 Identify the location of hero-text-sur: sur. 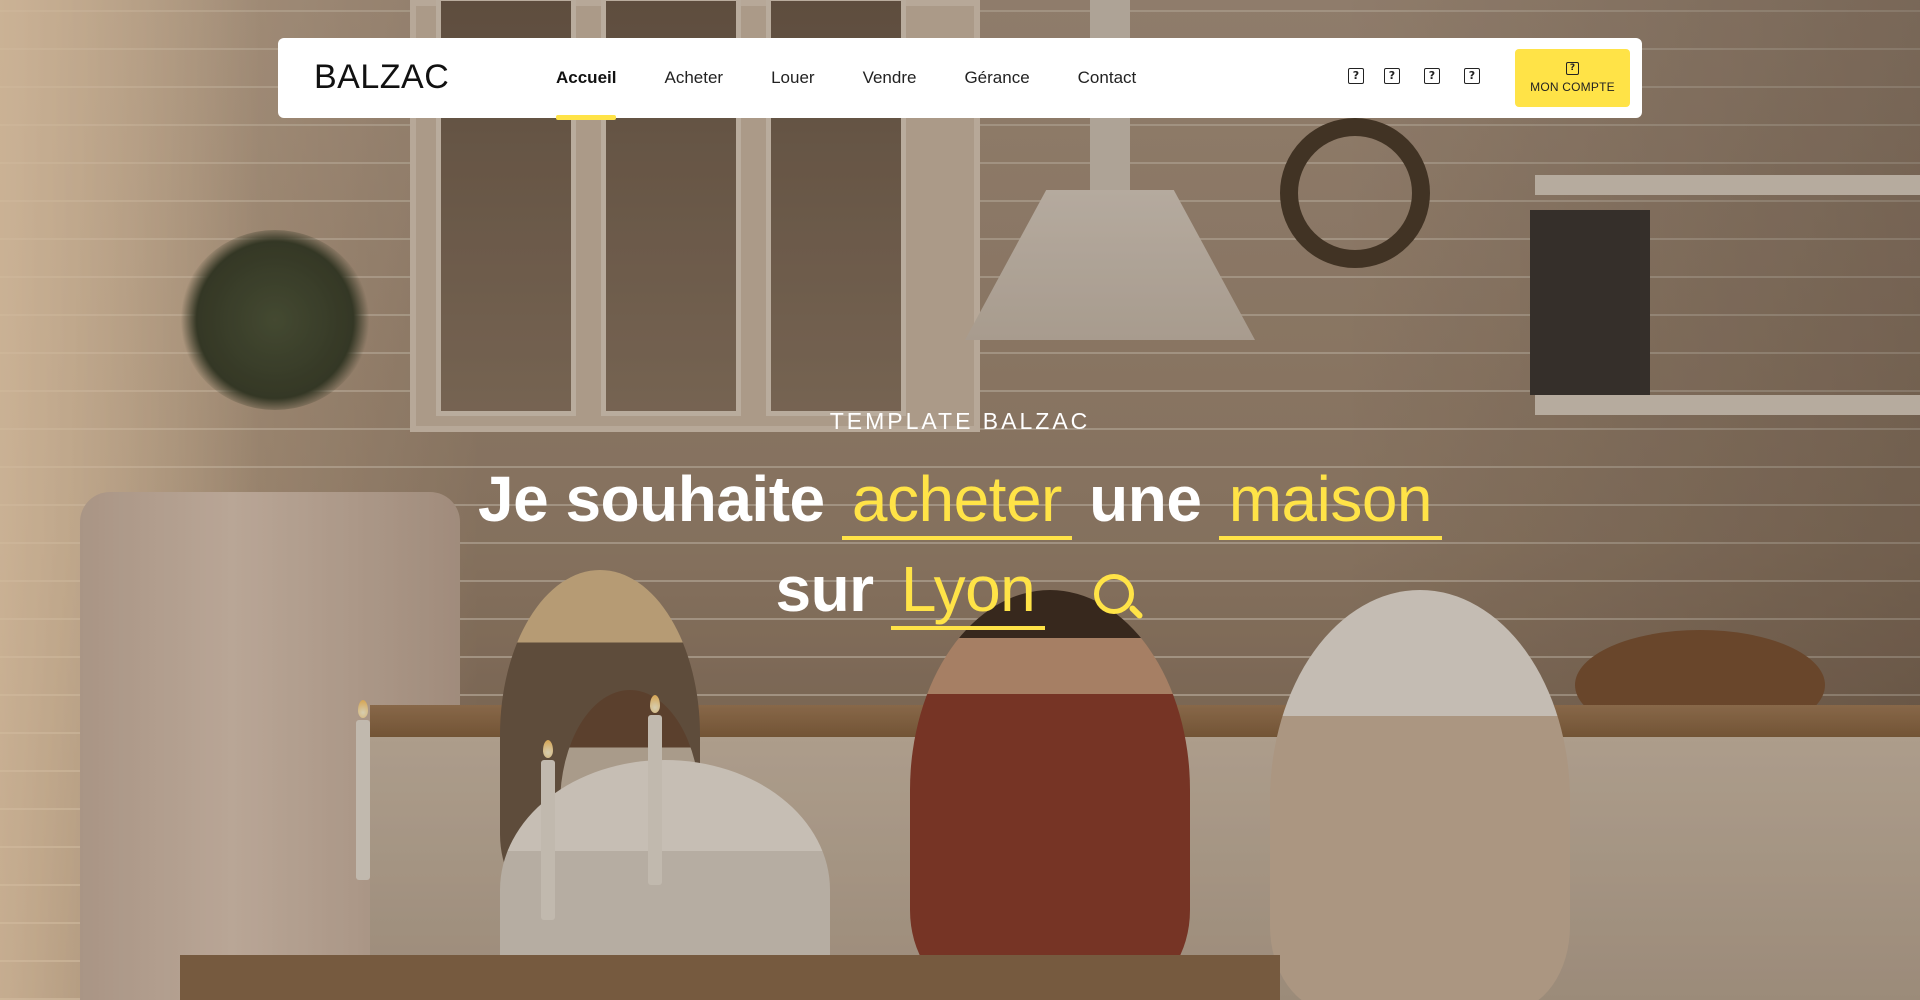
(824, 589).